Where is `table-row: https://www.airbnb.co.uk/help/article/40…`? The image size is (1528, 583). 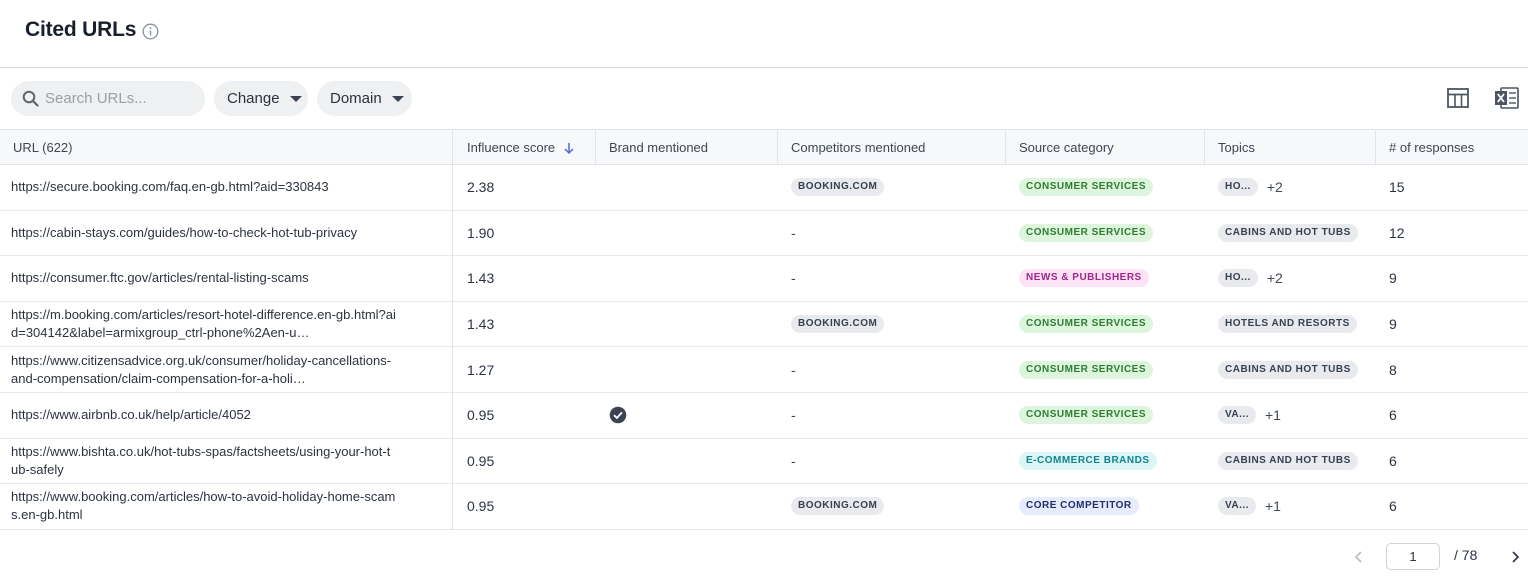
table-row: https://www.airbnb.co.uk/help/article/40… is located at coordinates (764, 416).